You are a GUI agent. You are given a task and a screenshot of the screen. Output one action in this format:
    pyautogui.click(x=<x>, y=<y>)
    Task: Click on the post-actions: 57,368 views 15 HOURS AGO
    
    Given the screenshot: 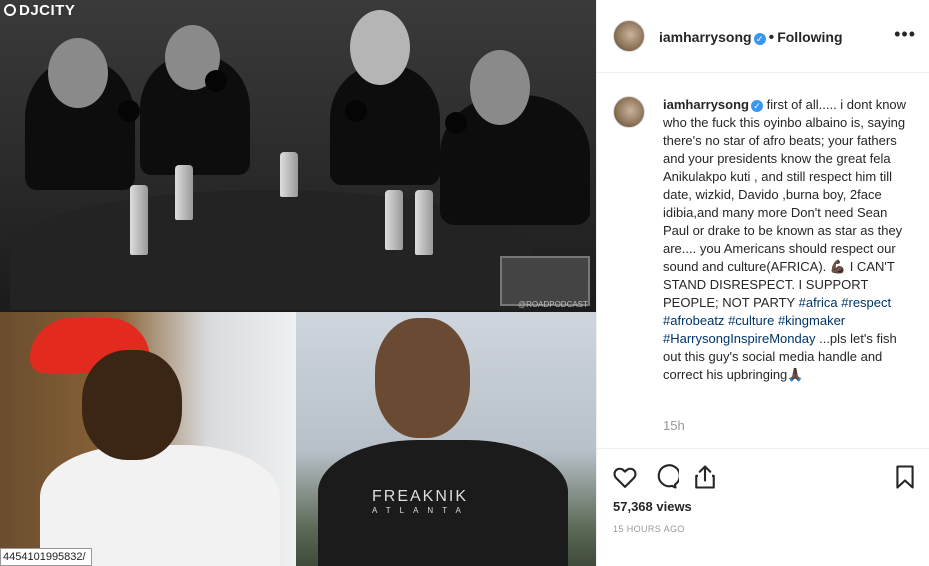 What is the action you would take?
    pyautogui.click(x=763, y=507)
    